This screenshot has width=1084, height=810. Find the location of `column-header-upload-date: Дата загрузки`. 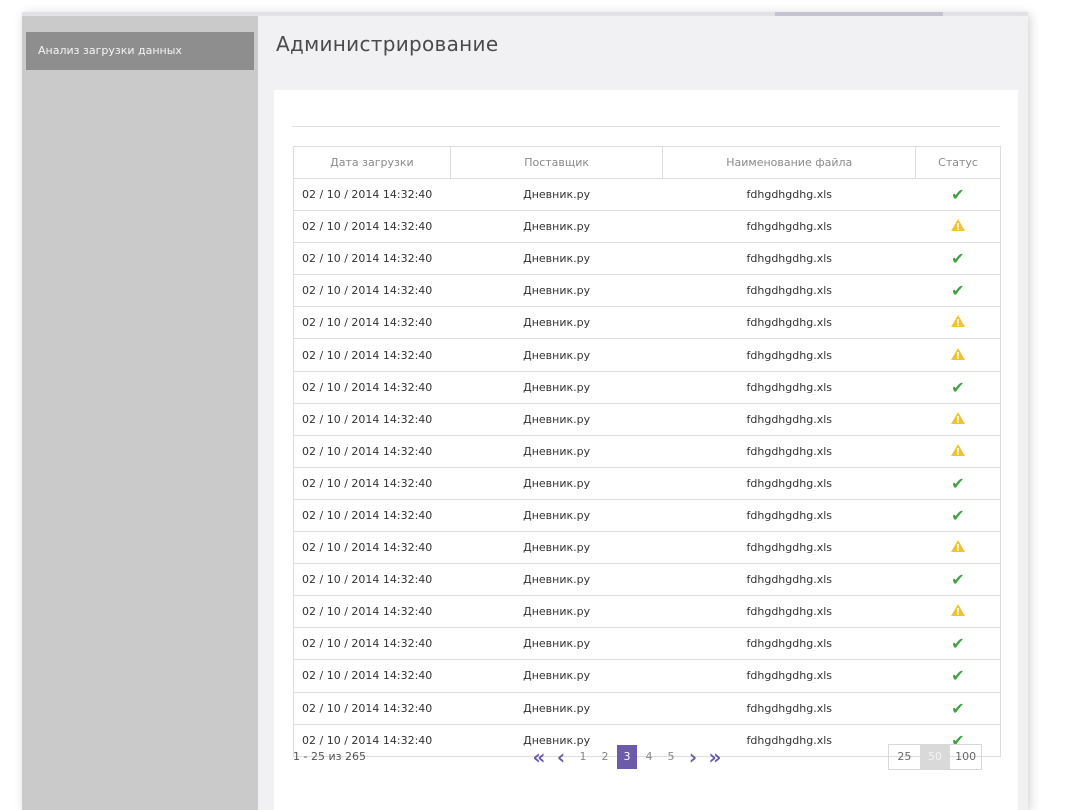

column-header-upload-date: Дата загрузки is located at coordinates (372, 162).